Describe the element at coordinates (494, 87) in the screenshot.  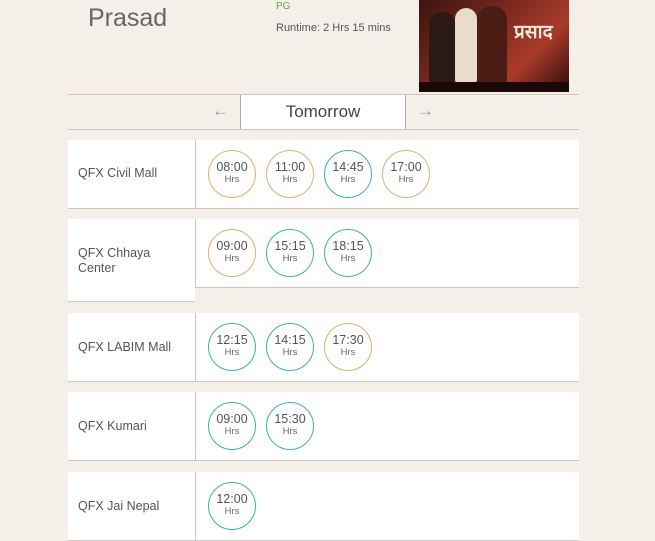
I see `poster-credits-strip` at that location.